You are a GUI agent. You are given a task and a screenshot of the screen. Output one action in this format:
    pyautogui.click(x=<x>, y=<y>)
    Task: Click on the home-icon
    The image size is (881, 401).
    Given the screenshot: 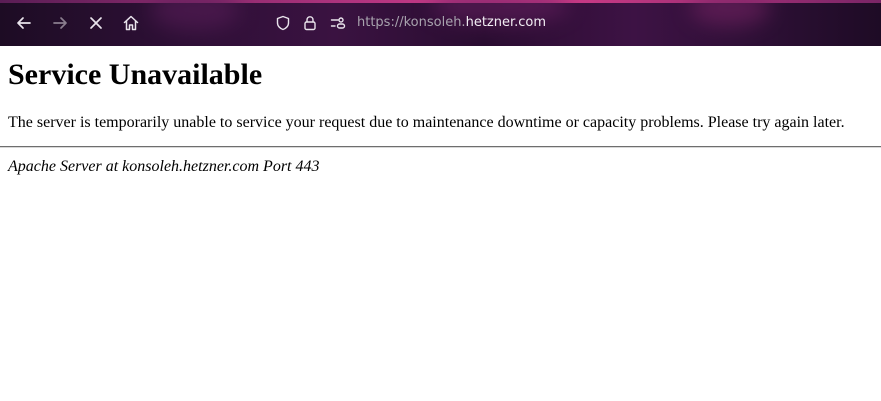 What is the action you would take?
    pyautogui.click(x=131, y=23)
    